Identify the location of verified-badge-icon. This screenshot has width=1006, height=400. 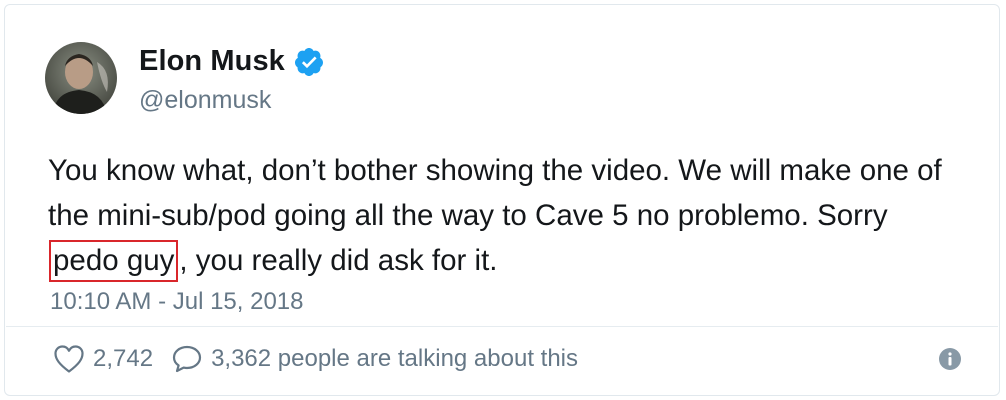
(309, 62).